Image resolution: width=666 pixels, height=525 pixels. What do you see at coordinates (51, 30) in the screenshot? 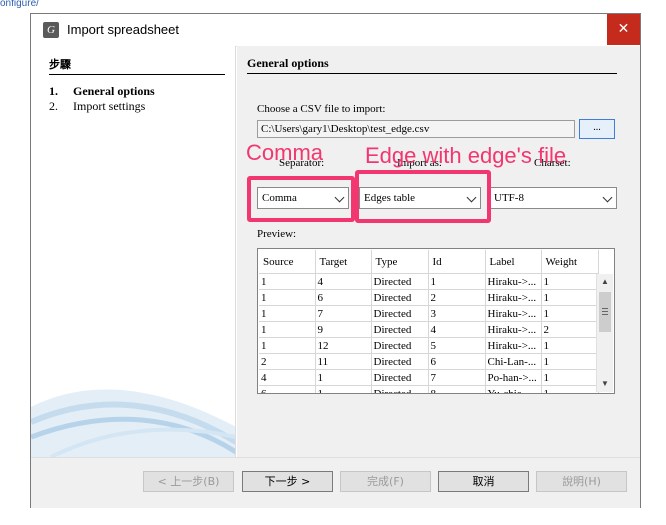
I see `gephi-app-icon: G` at bounding box center [51, 30].